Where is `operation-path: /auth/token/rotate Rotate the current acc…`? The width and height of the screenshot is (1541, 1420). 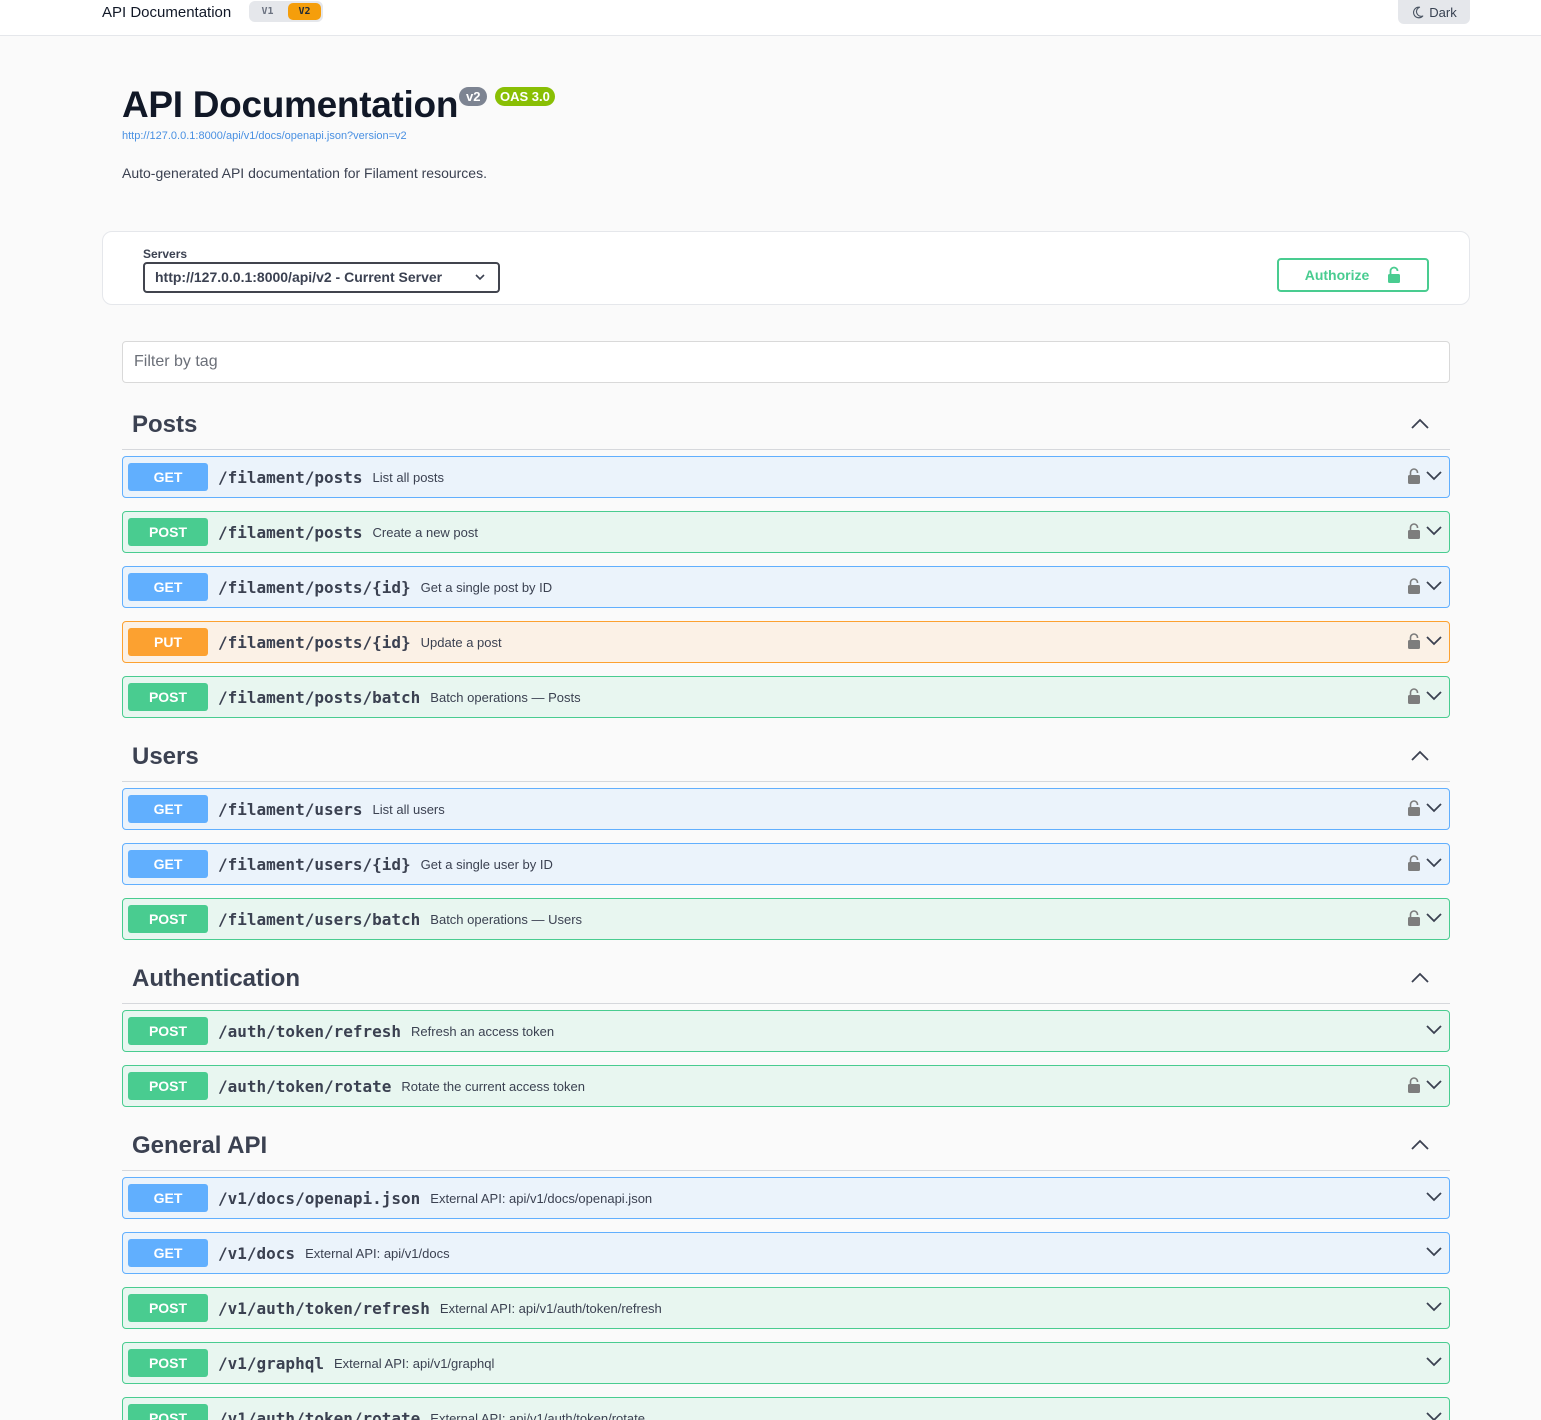 operation-path: /auth/token/rotate Rotate the current acc… is located at coordinates (401, 1086).